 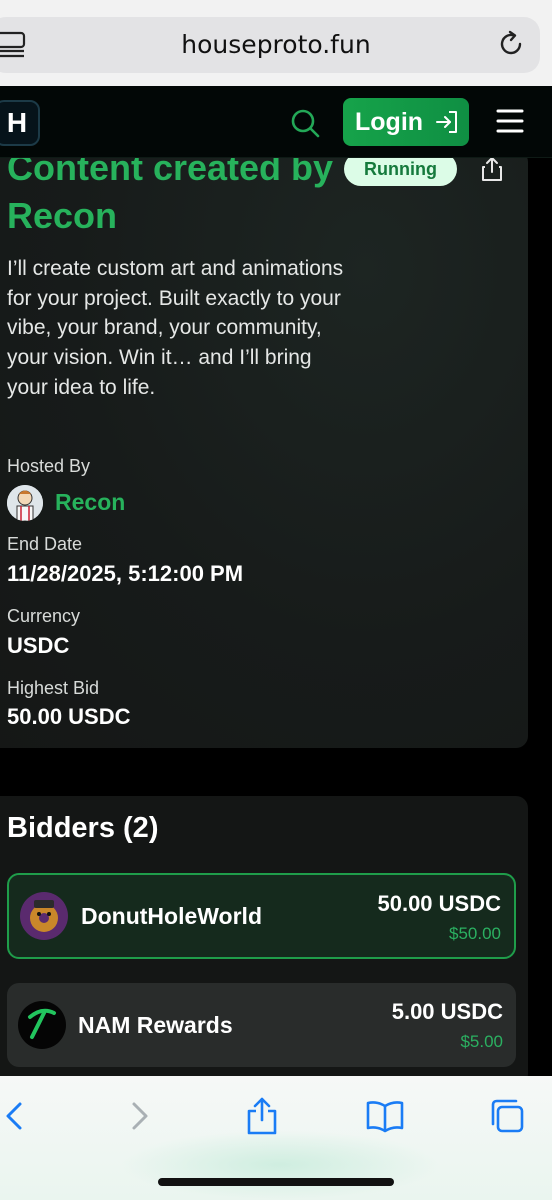 I want to click on currency-label: Currency, so click(x=44, y=616).